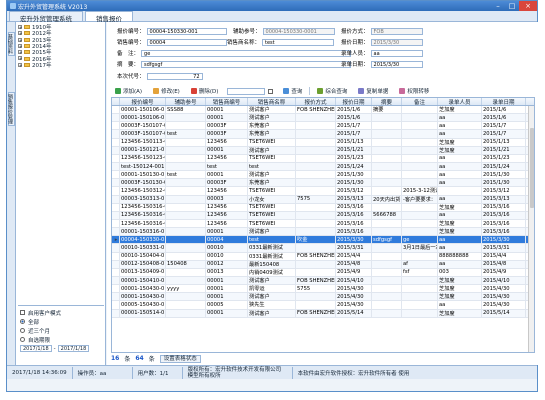 Image resolution: width=545 pixels, height=400 pixels. What do you see at coordinates (396, 64) in the screenshot?
I see `entry-date-input: 2015/3/30` at bounding box center [396, 64].